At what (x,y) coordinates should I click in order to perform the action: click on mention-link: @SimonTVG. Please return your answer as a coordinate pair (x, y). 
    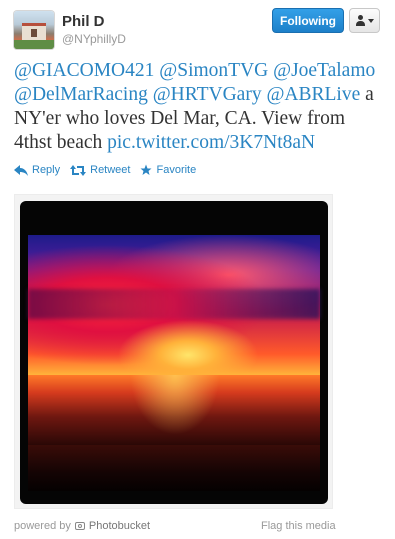
    Looking at the image, I should click on (213, 70).